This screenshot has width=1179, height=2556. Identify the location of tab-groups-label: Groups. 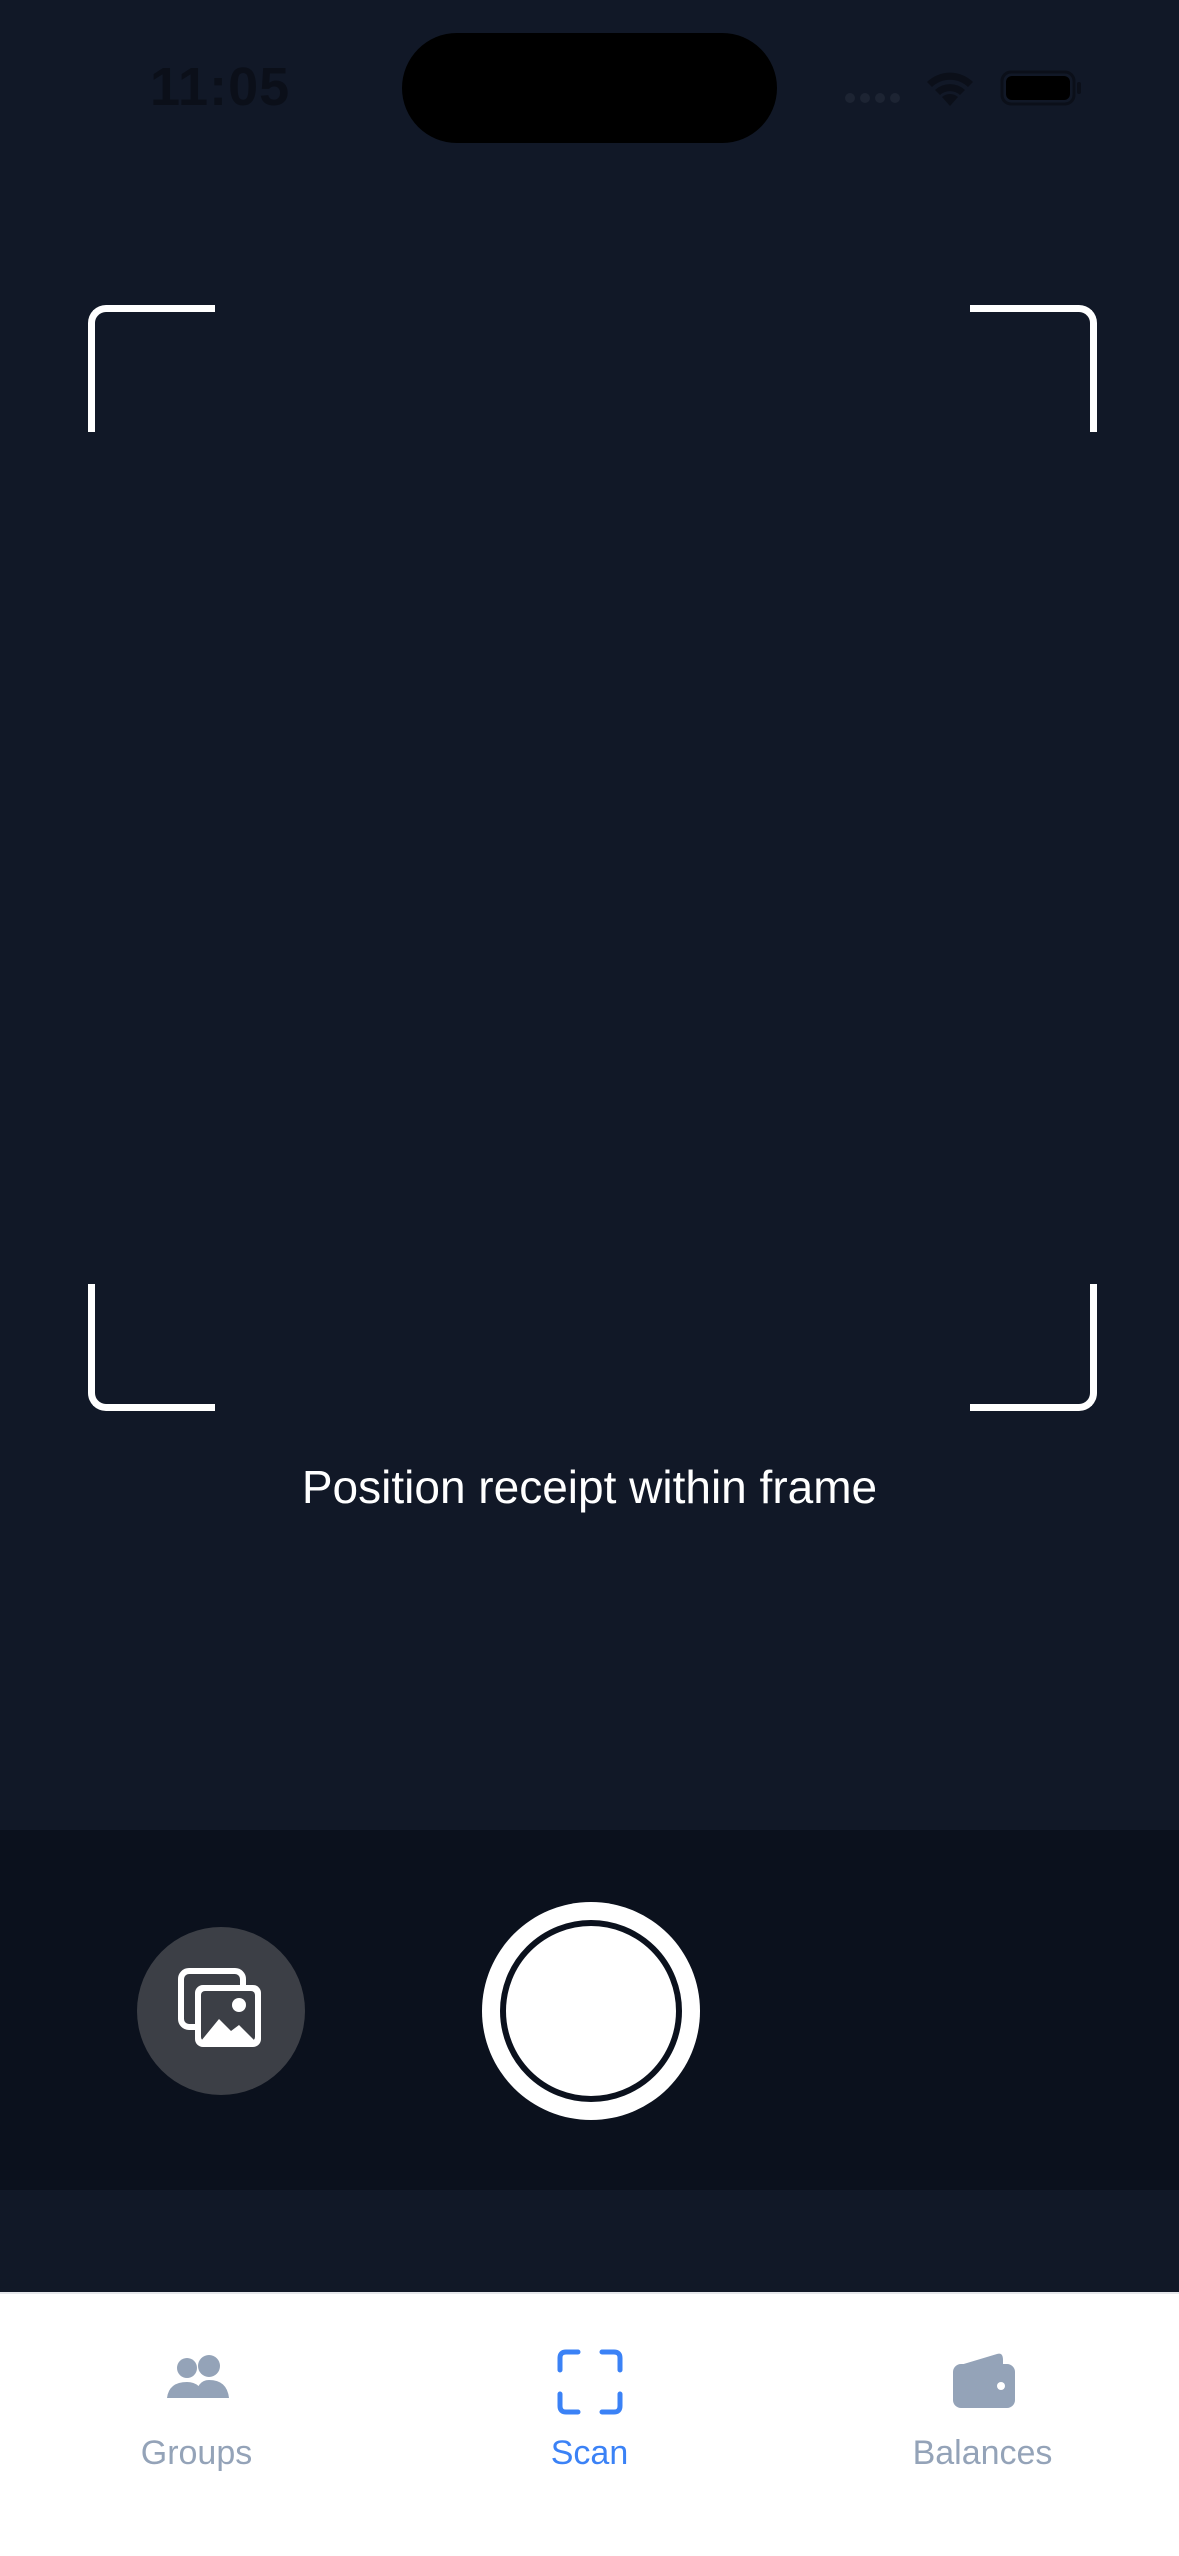
(196, 2453).